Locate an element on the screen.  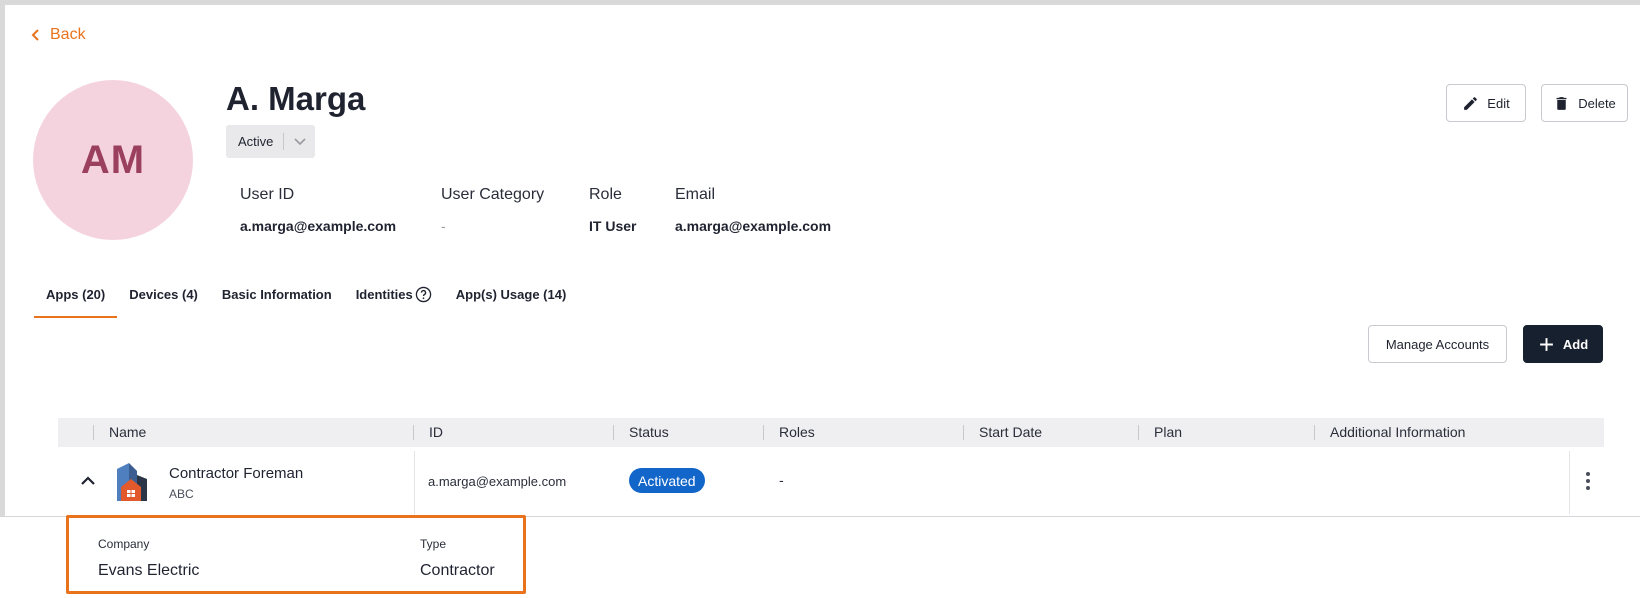
column-additional-information: Additional Information is located at coordinates (1397, 432).